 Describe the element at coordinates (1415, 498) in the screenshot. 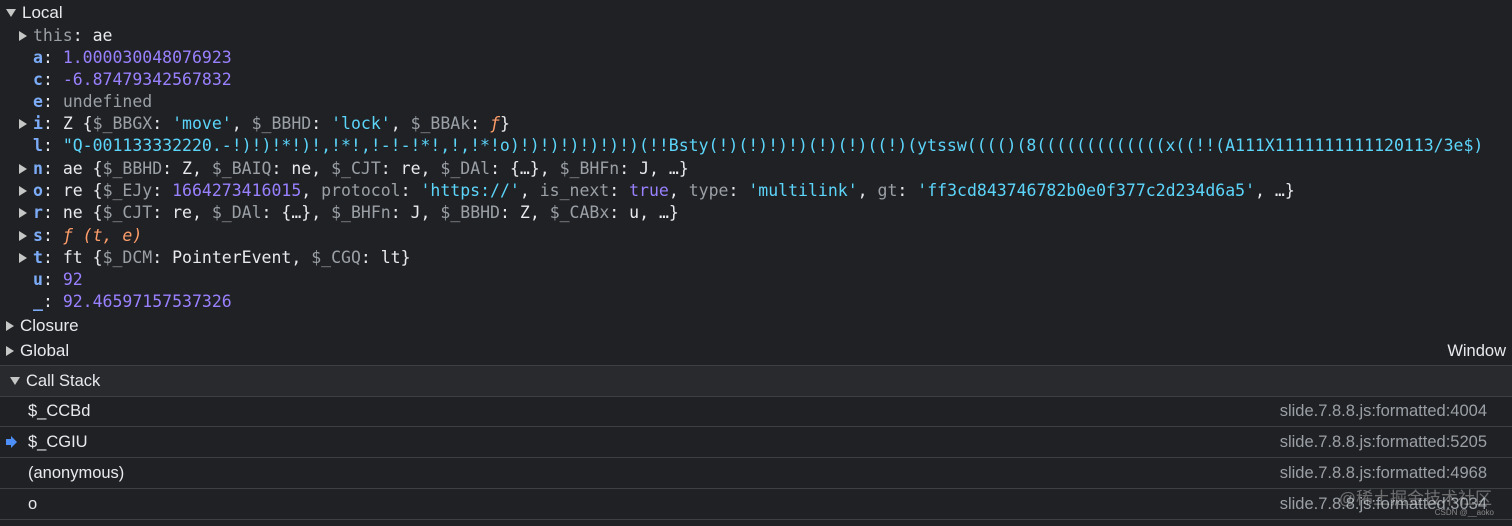

I see `watermark: @稀土掘金技术社区` at that location.